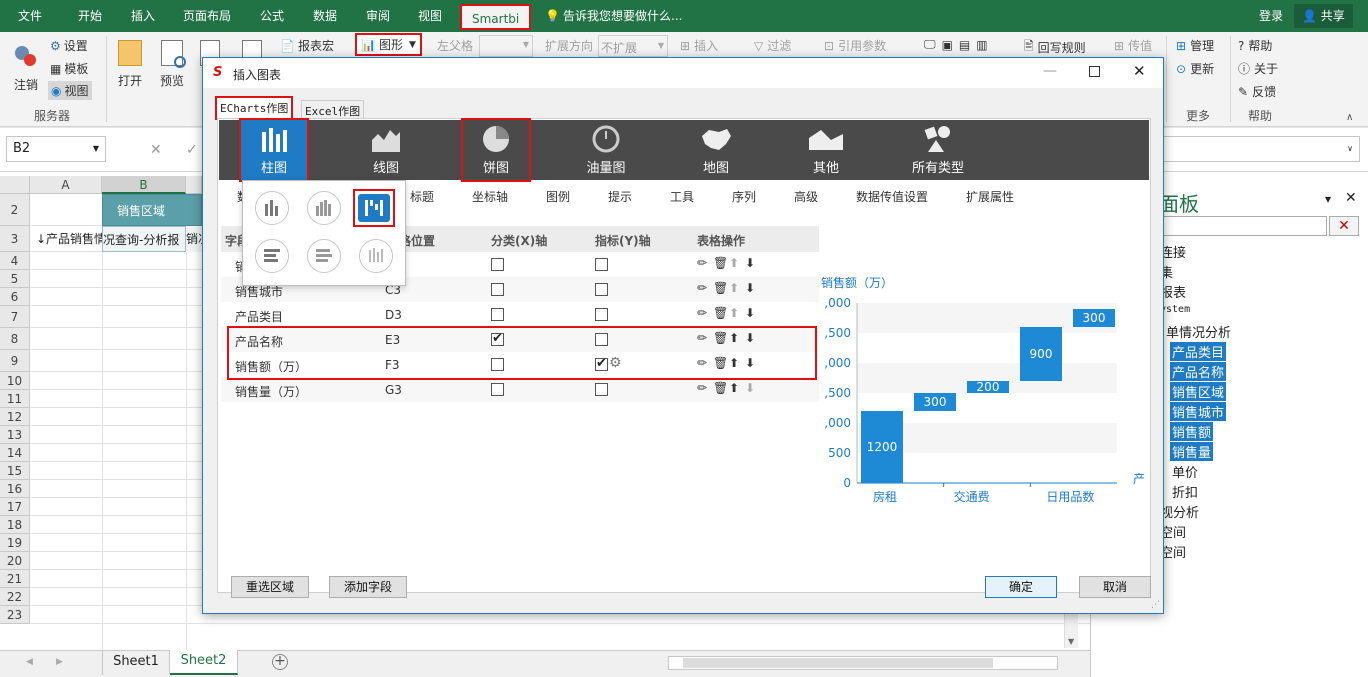 This screenshot has width=1368, height=677. Describe the element at coordinates (15, 435) in the screenshot. I see `row-header: 13` at that location.